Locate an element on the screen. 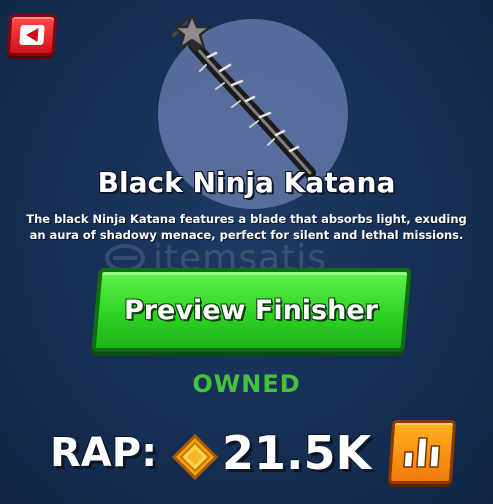 The image size is (493, 504). rap-label: RAP: is located at coordinates (104, 453).